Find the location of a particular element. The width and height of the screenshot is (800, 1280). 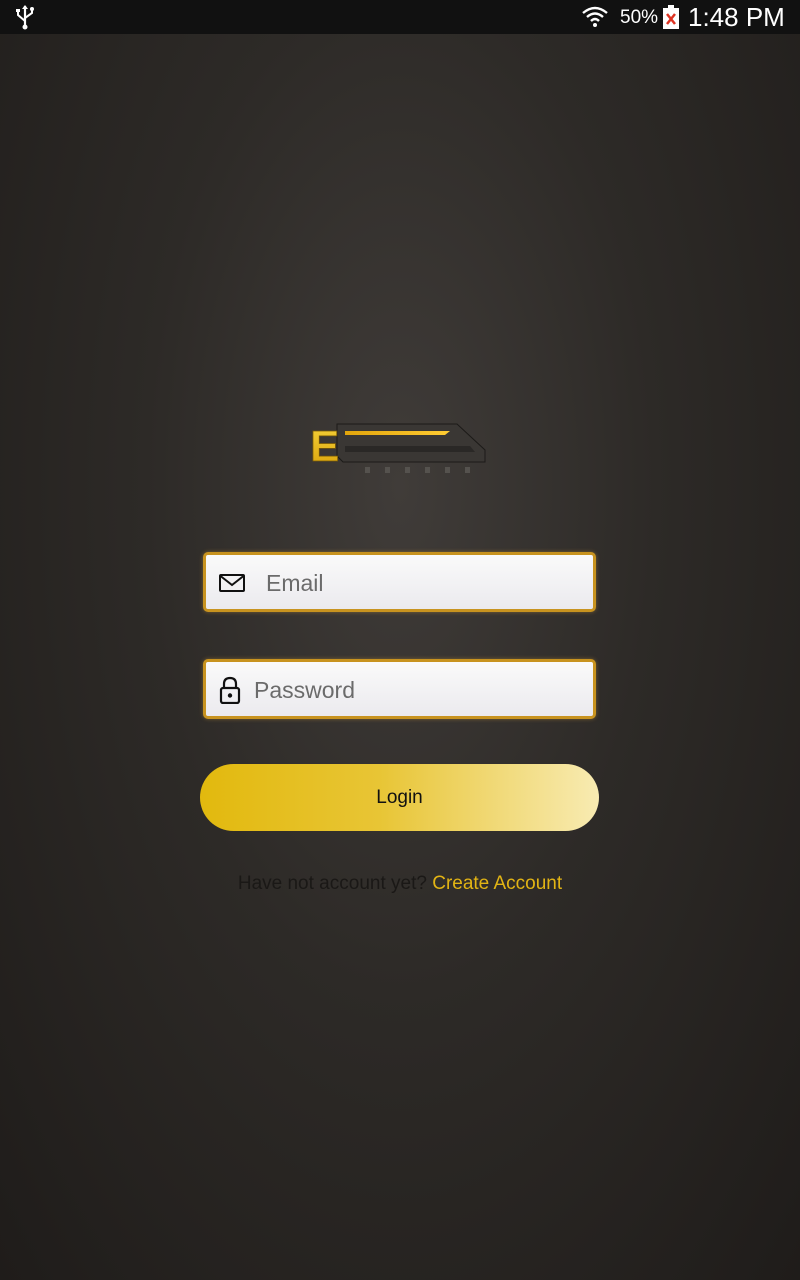

lock-icon is located at coordinates (230, 690).